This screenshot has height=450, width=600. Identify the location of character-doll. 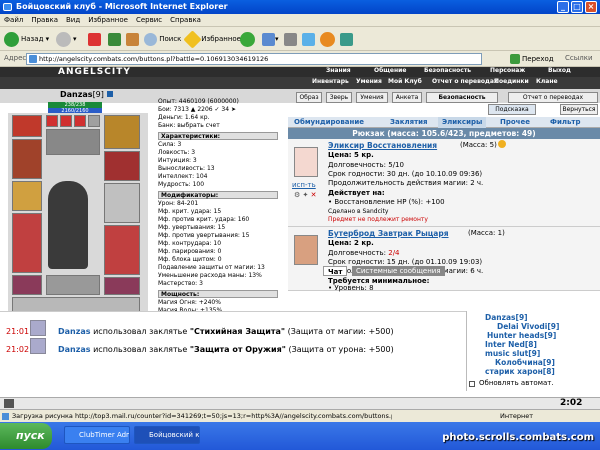
(78, 215).